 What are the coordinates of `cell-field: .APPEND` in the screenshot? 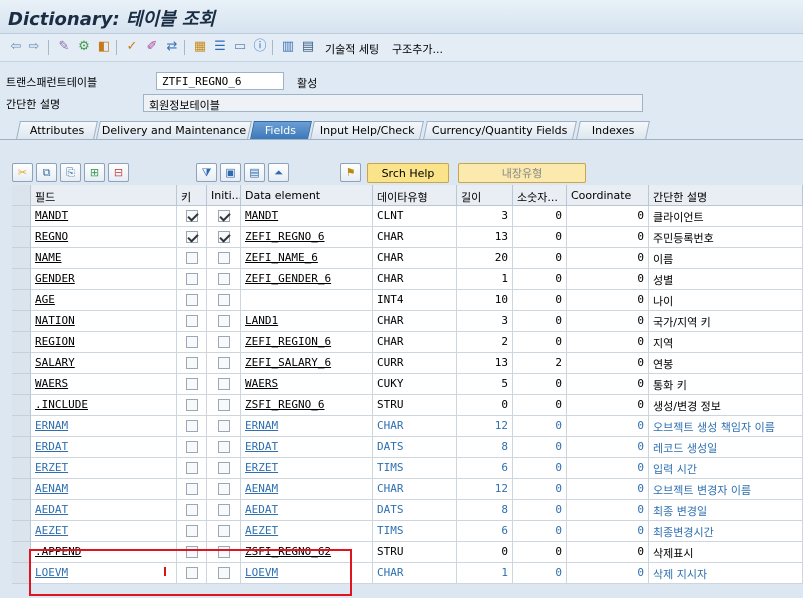 It's located at (104, 552).